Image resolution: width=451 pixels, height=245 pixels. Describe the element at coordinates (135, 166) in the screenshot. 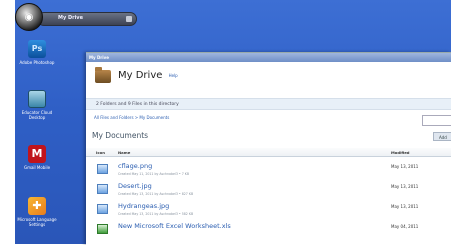

I see `file-name-link: cflage.png` at that location.